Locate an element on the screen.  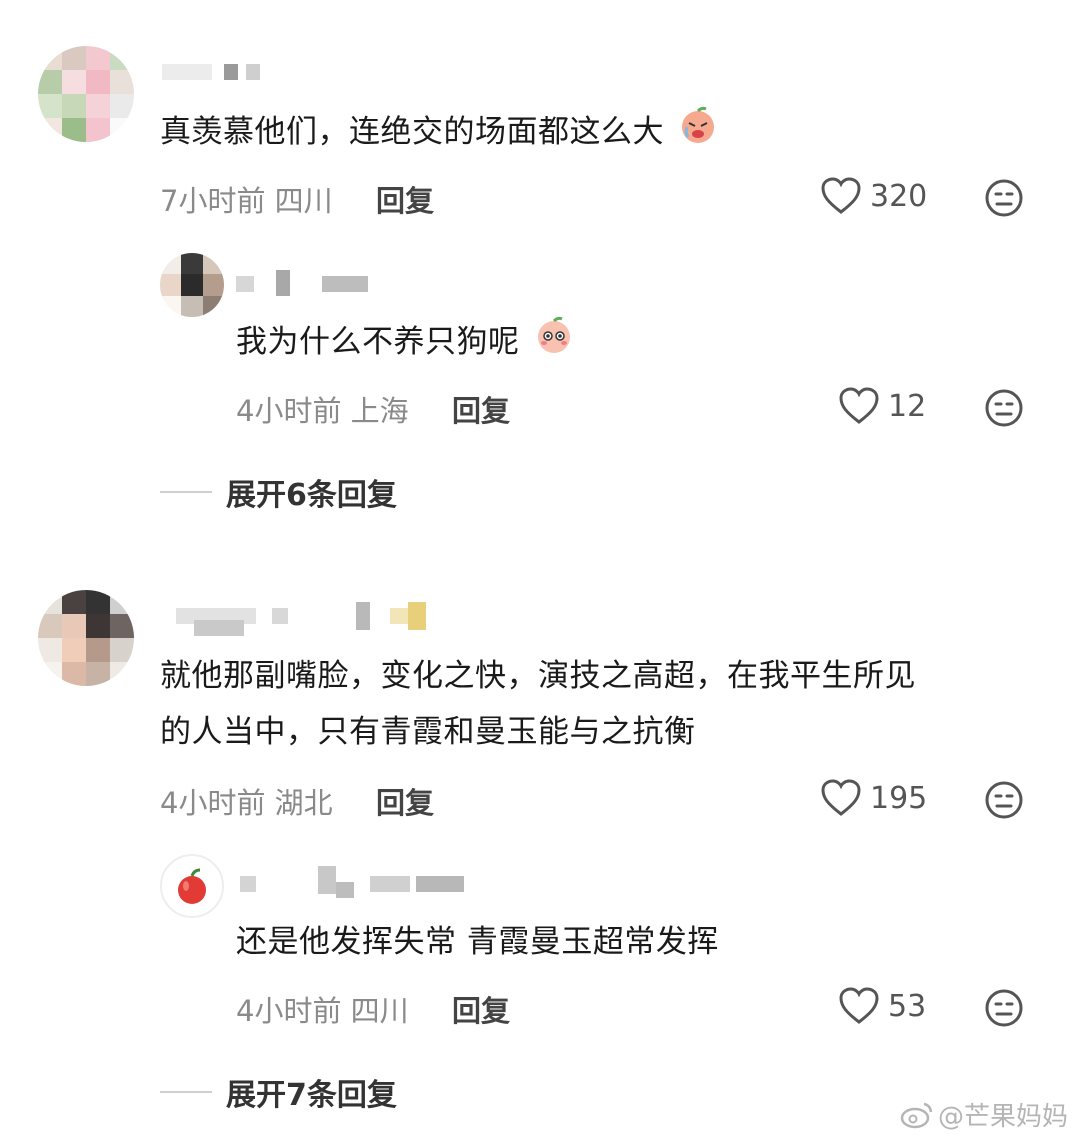
reply-meta: 4小时前 四川 is located at coordinates (322, 1011).